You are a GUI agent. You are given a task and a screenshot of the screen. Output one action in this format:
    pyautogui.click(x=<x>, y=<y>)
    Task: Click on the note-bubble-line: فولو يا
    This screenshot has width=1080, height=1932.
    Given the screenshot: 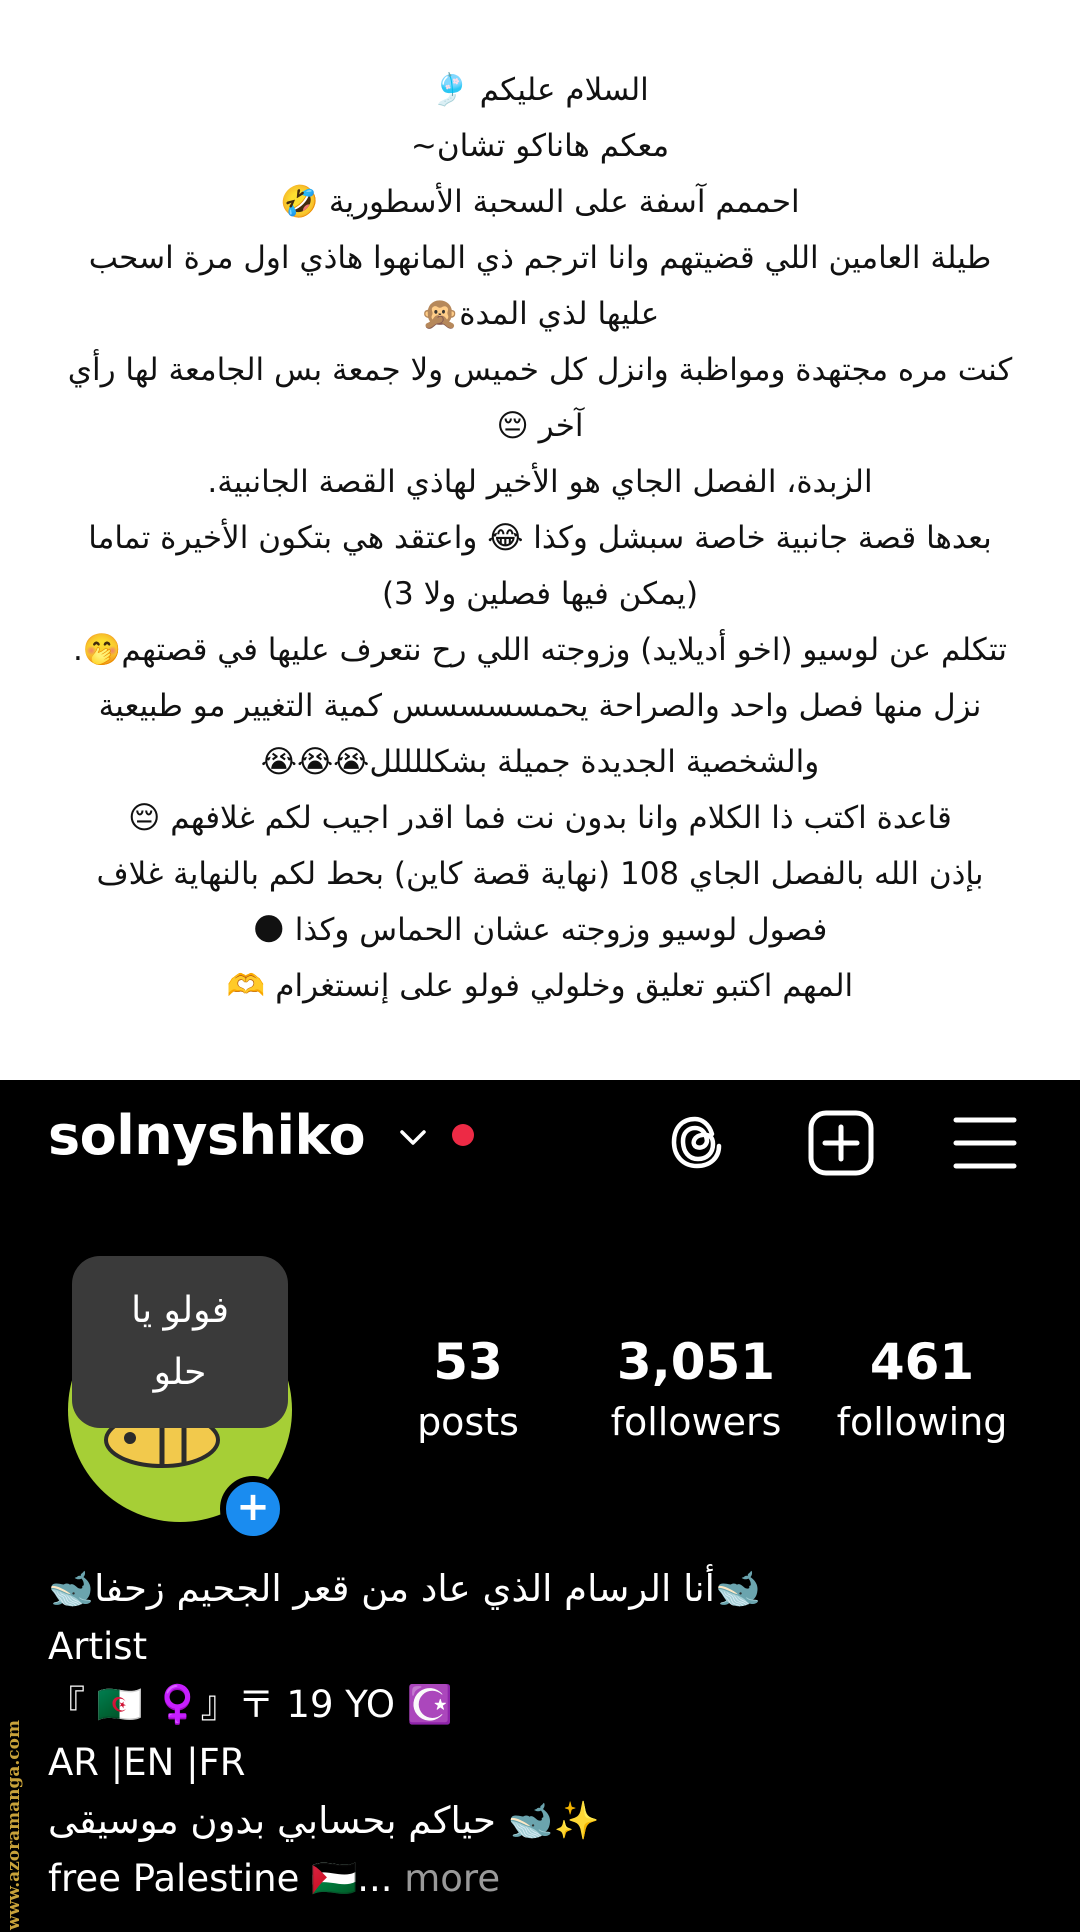 What is the action you would take?
    pyautogui.click(x=180, y=1310)
    